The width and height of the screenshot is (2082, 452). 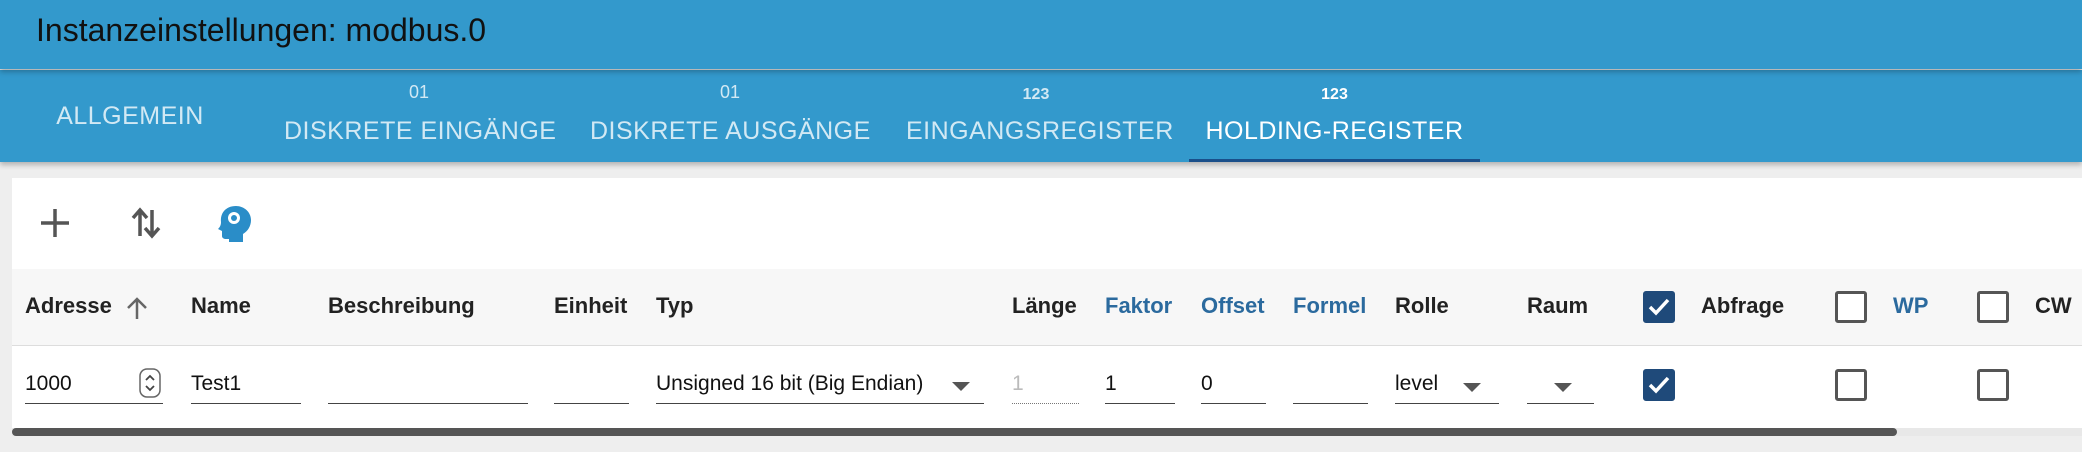 I want to click on ai-button, so click(x=235, y=223).